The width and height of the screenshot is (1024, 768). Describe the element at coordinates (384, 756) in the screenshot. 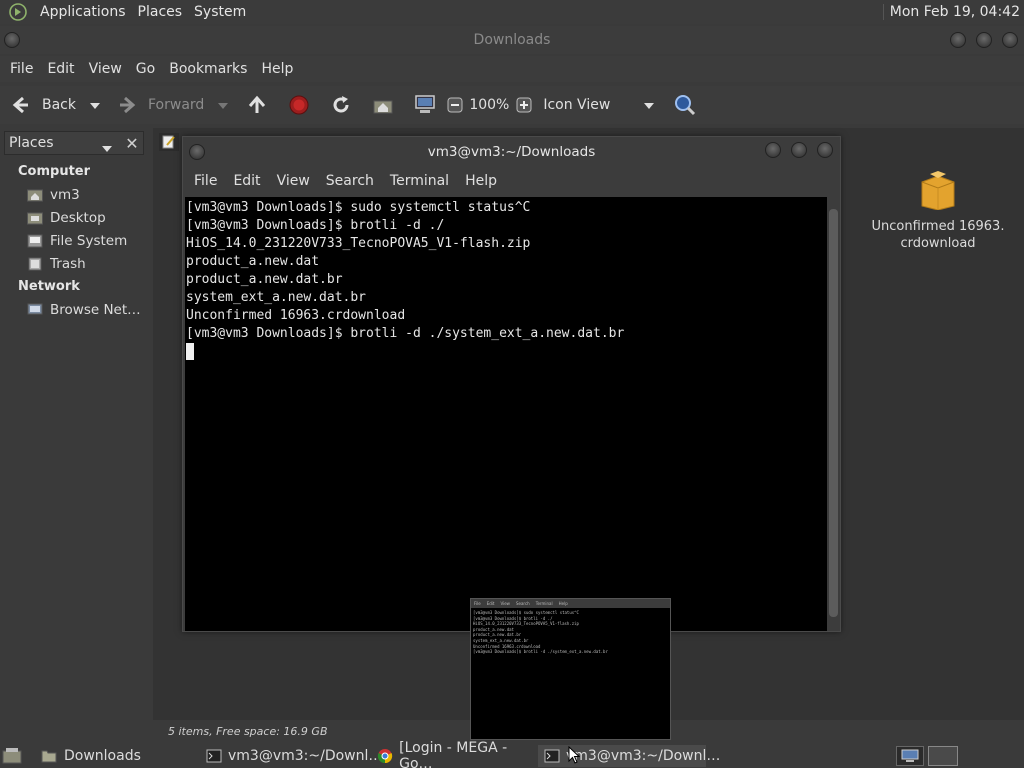

I see `chrome-icon` at that location.